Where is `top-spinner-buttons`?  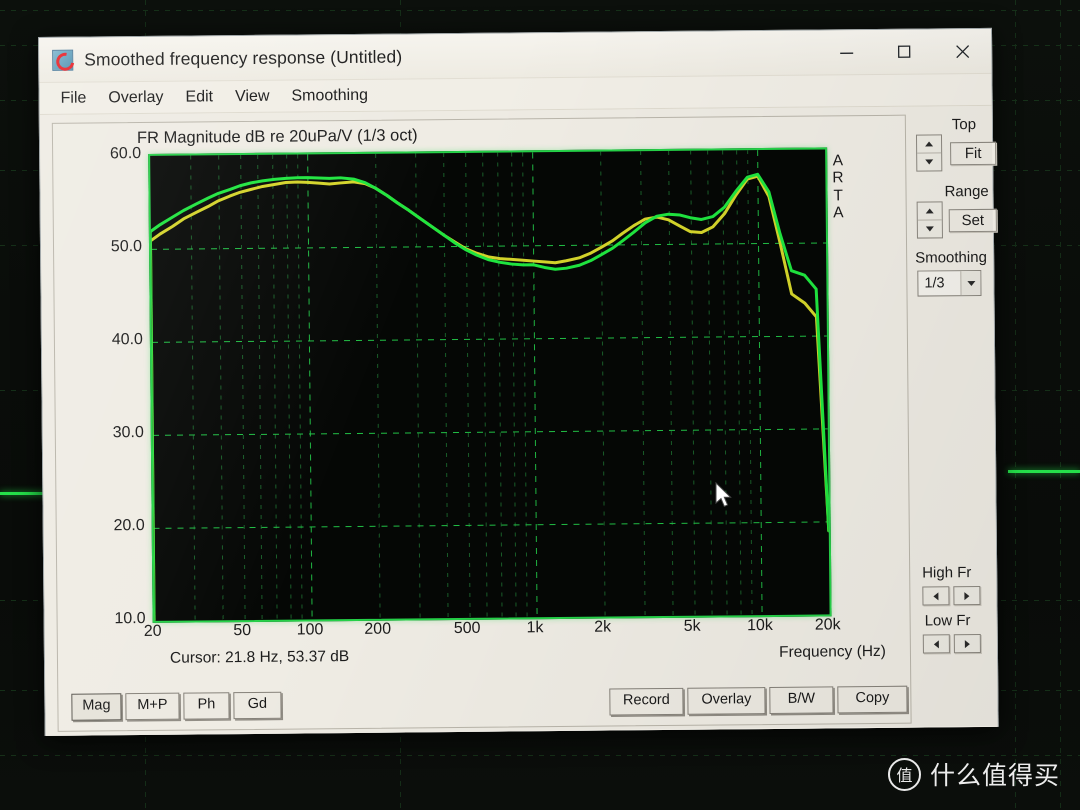 top-spinner-buttons is located at coordinates (929, 153).